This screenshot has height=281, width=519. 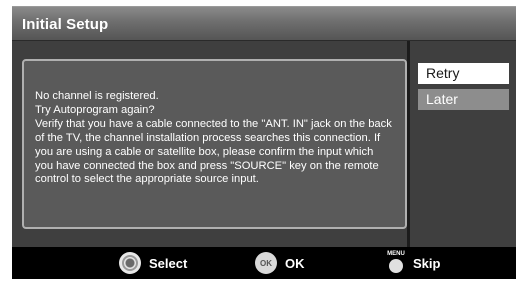 What do you see at coordinates (264, 24) in the screenshot?
I see `dialog-title-bar: Initial Setup` at bounding box center [264, 24].